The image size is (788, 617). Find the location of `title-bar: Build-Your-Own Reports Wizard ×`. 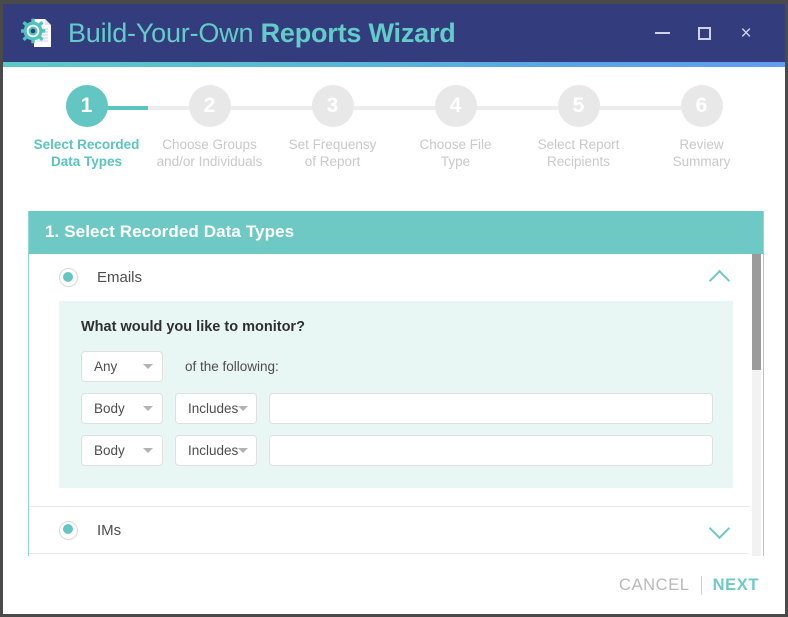

title-bar: Build-Your-Own Reports Wizard × is located at coordinates (394, 33).